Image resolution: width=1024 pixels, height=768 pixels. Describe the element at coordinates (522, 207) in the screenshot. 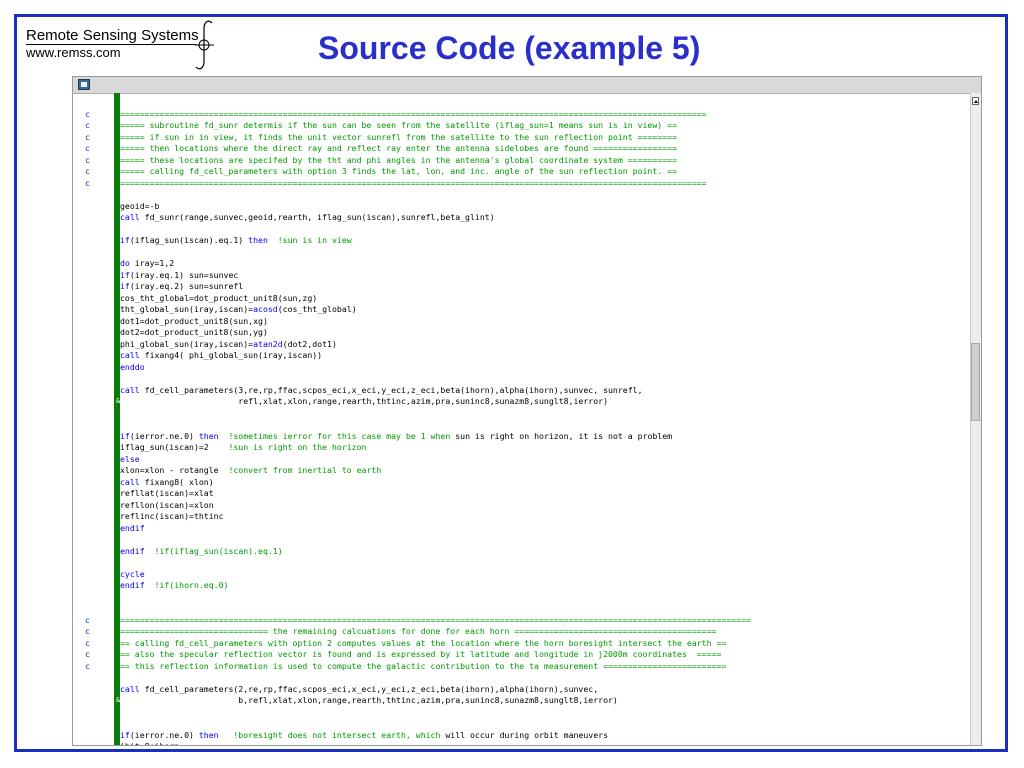

I see `code-line: geoid=-b` at that location.